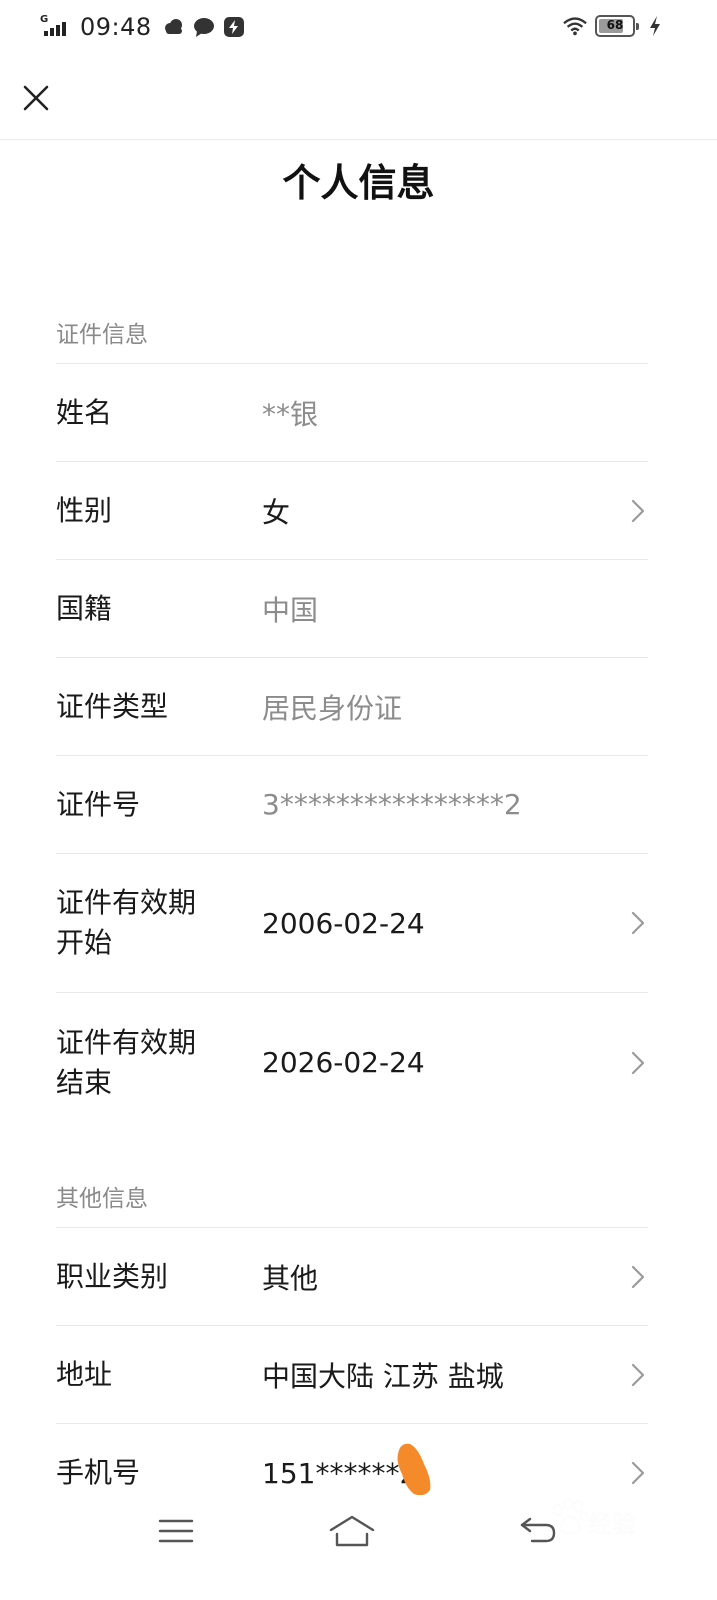 The image size is (717, 1600). What do you see at coordinates (655, 26) in the screenshot?
I see `charging-icon` at bounding box center [655, 26].